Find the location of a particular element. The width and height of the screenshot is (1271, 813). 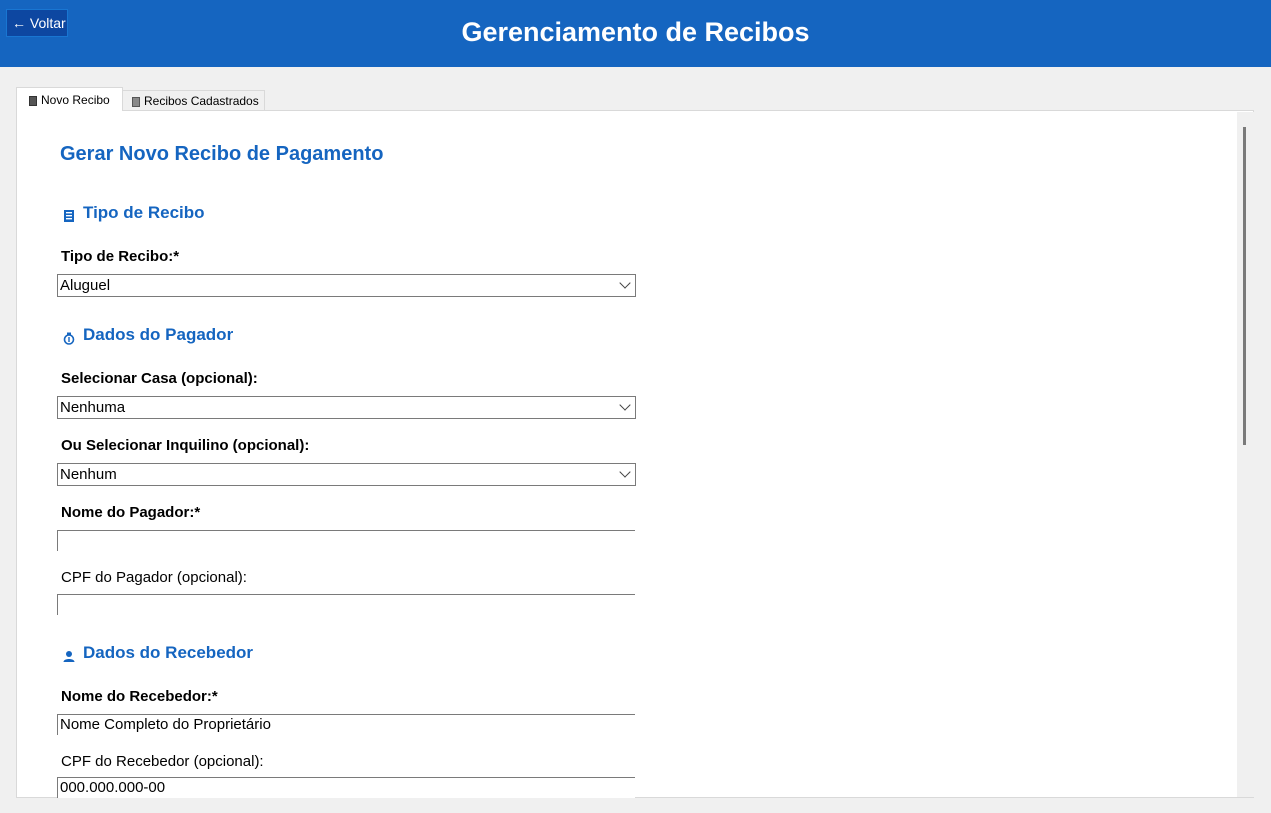

selecionar-casa-select: Nenhuma is located at coordinates (346, 407).